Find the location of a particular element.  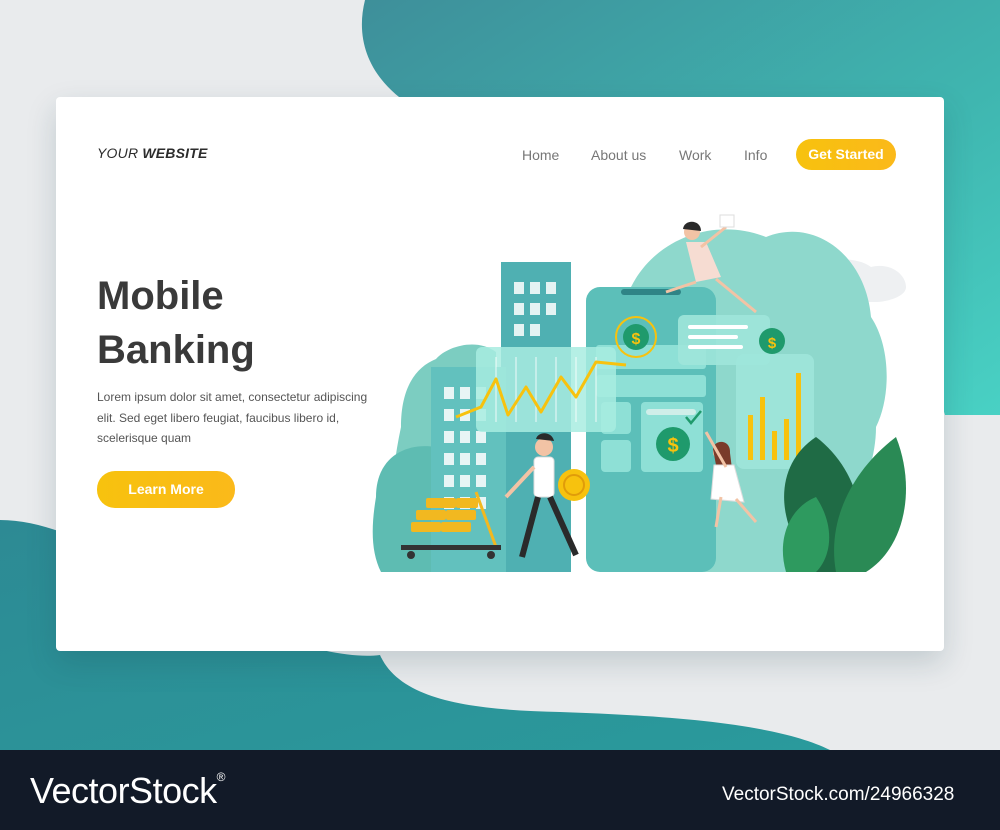

watermark-id: VectorStock.com/24966328 is located at coordinates (838, 794).